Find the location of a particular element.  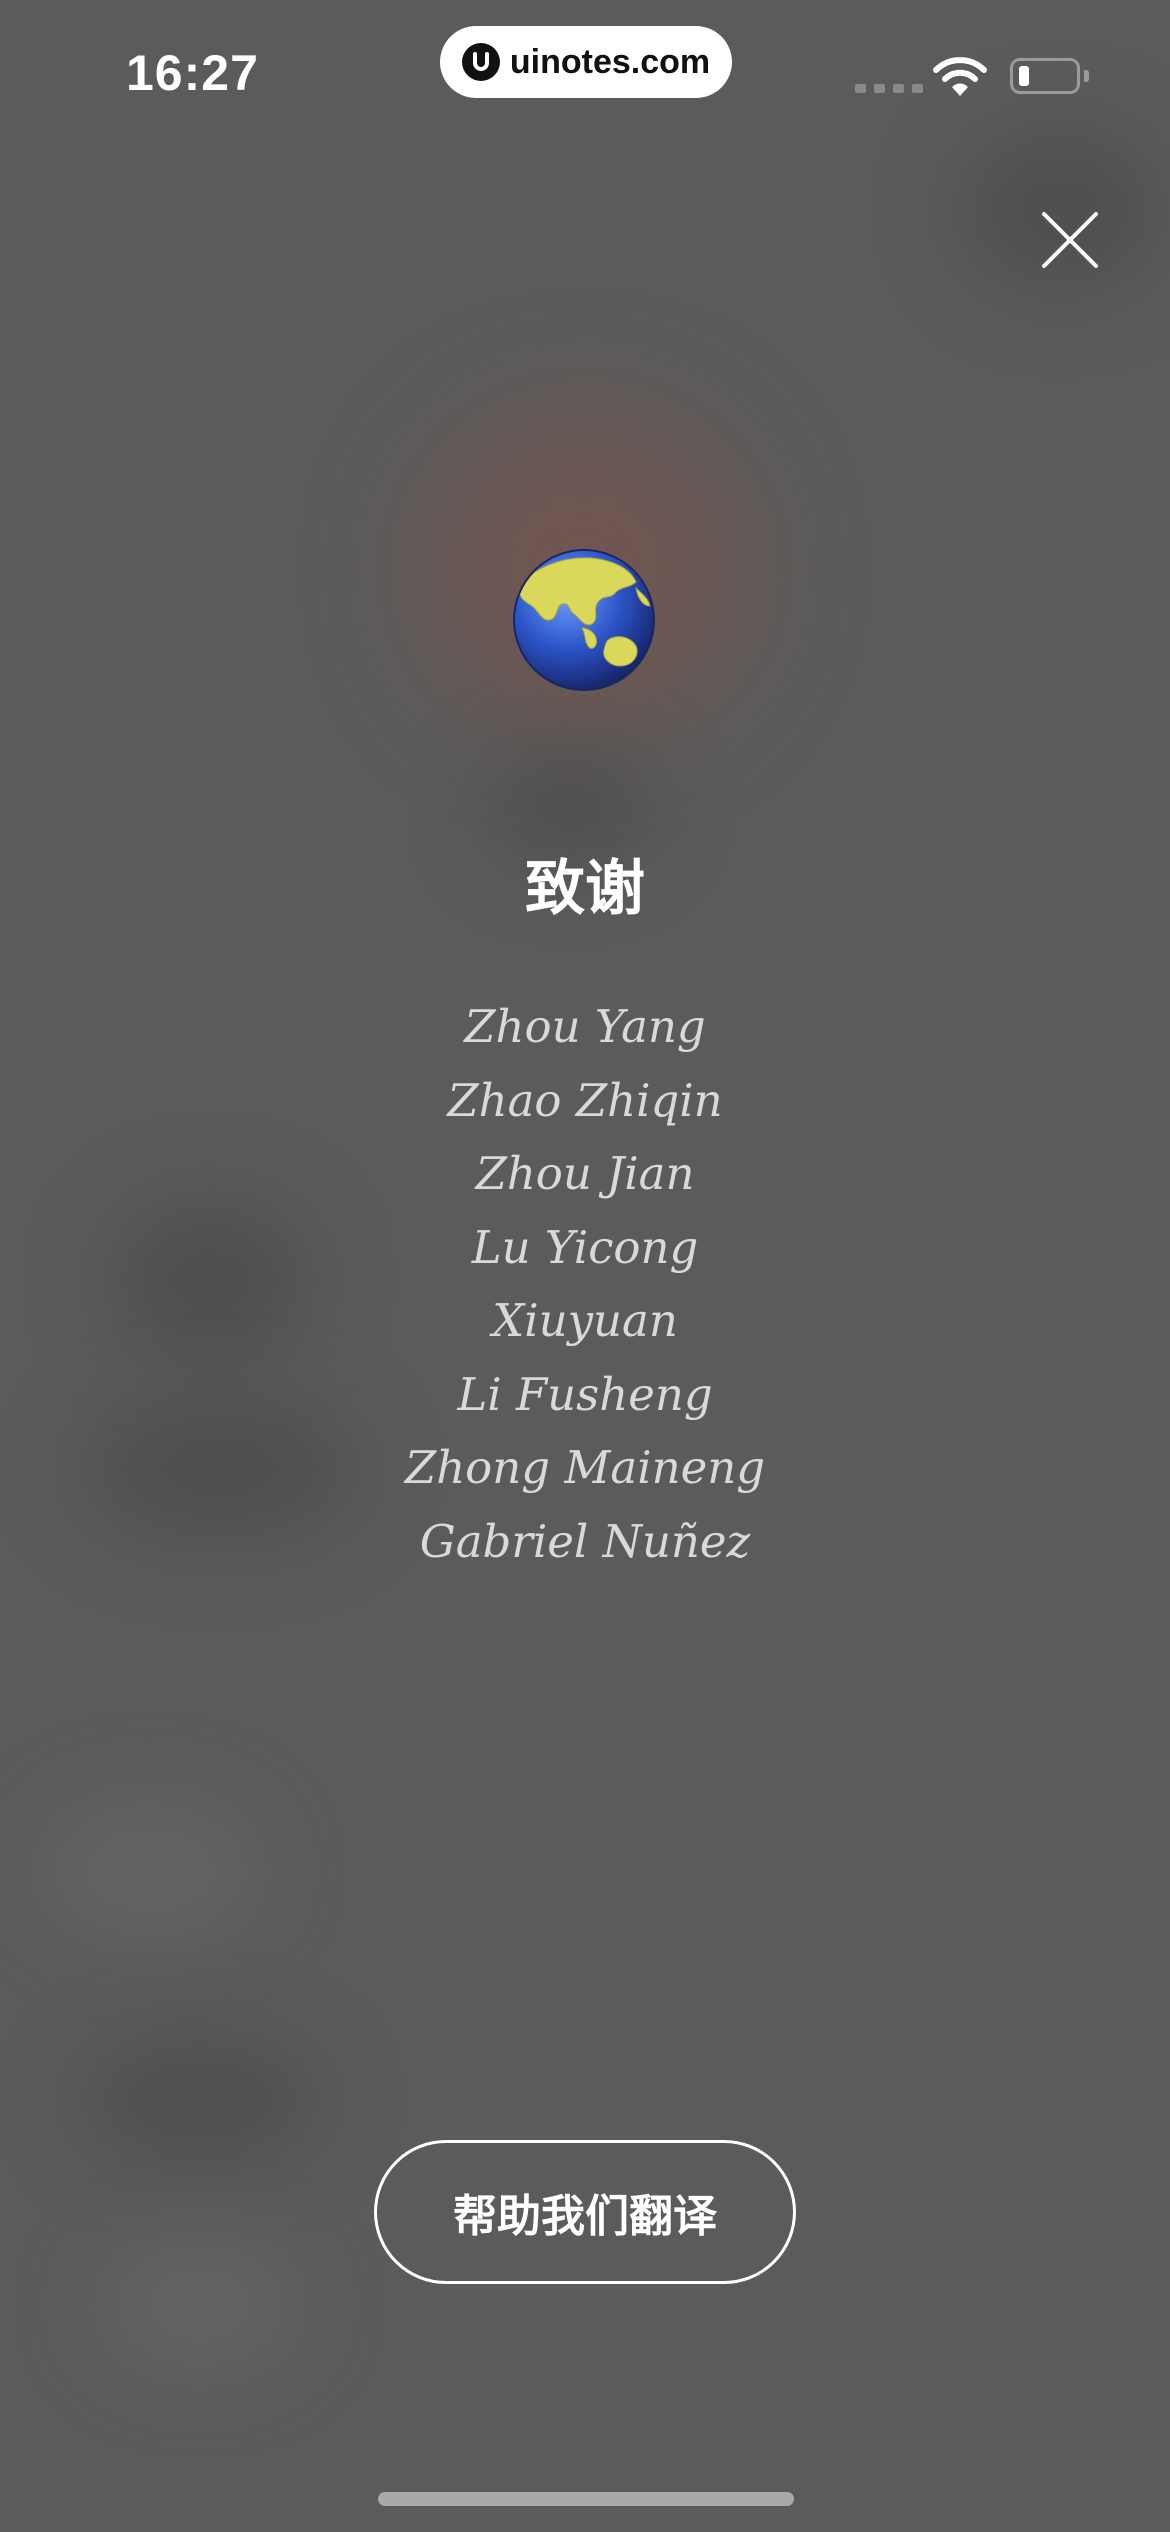

contributor-name: Xiuyuan is located at coordinates (585, 1320).